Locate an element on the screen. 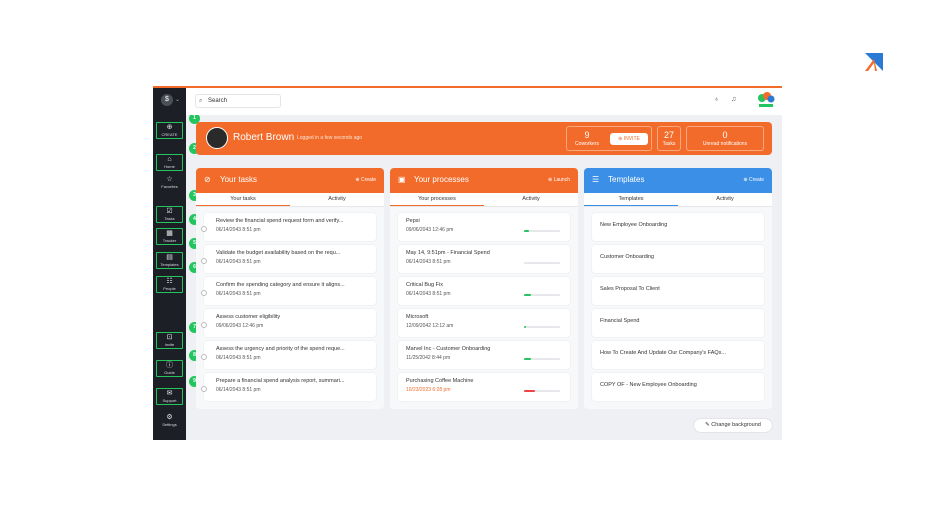  process-date: 06/14/2043 8:51 pm is located at coordinates (428, 262).